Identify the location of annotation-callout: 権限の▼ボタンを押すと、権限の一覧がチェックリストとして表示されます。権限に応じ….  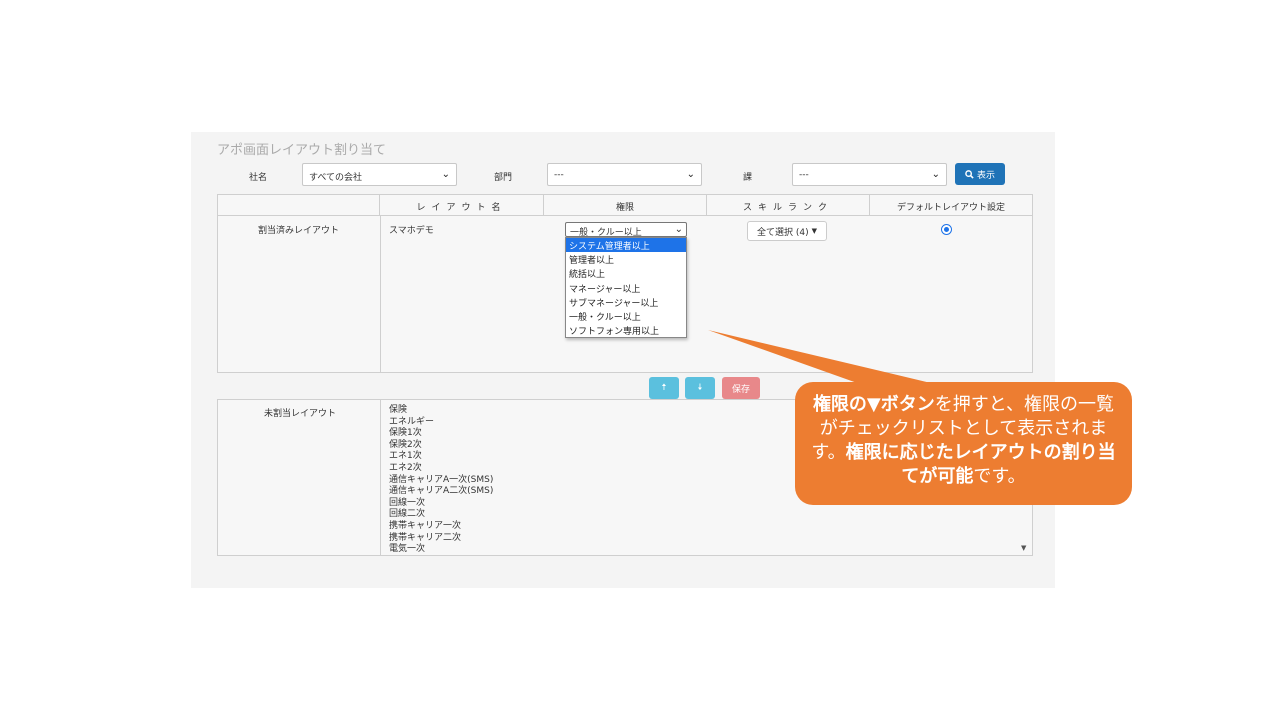
(963, 443).